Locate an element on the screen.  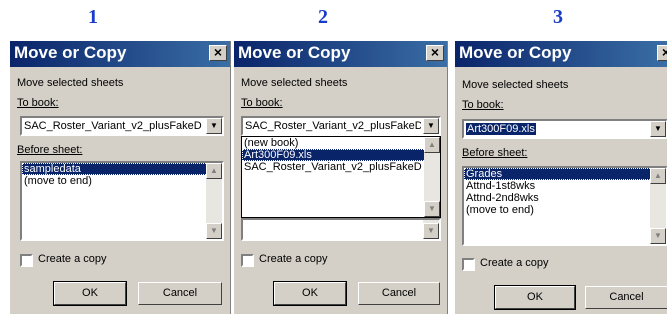
to-book-value: Art300F09.xls is located at coordinates (501, 129).